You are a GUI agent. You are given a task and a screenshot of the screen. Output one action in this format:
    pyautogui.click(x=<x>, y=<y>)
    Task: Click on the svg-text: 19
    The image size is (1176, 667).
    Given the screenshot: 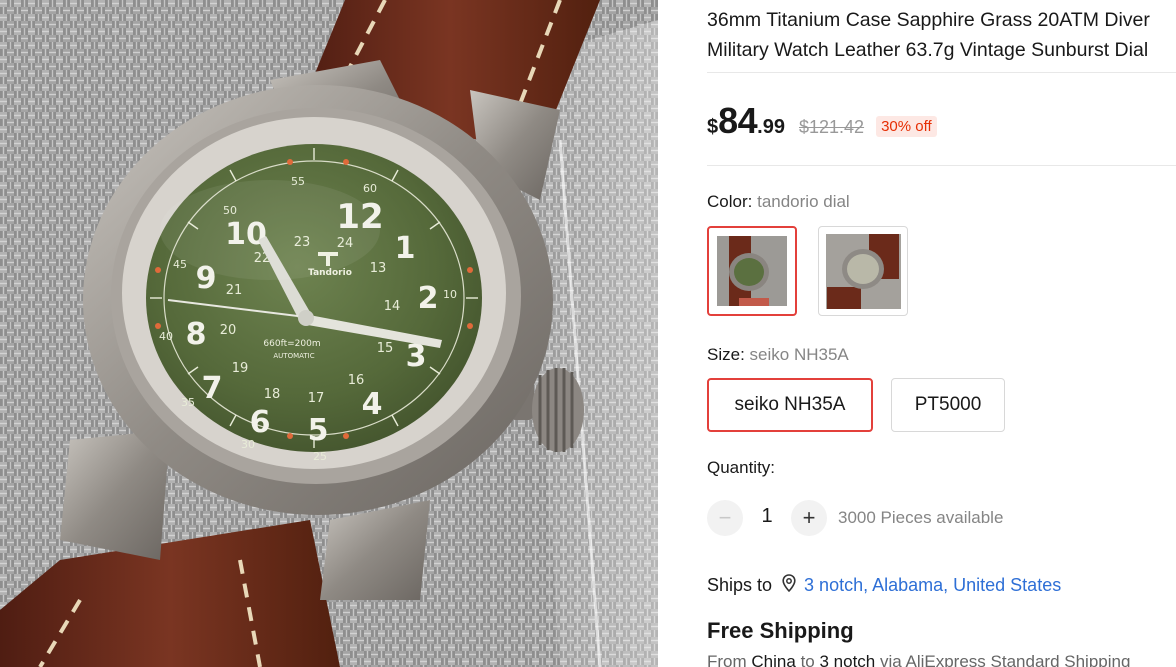 What is the action you would take?
    pyautogui.click(x=240, y=368)
    